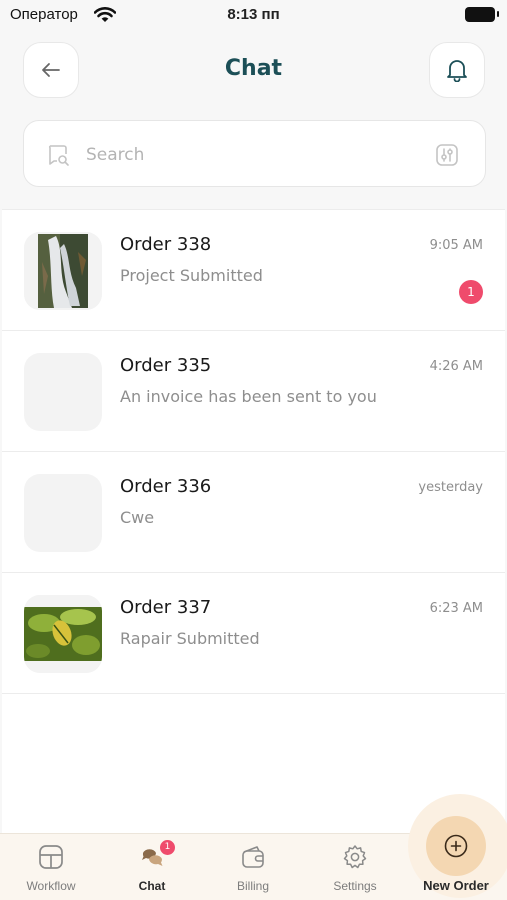  Describe the element at coordinates (166, 486) in the screenshot. I see `chat-title: Order 336` at that location.